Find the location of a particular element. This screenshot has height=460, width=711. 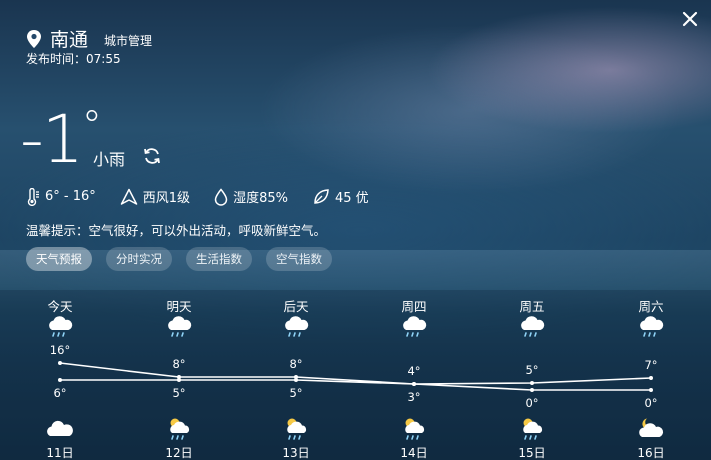

forecast-day-label: 明天 is located at coordinates (179, 306).